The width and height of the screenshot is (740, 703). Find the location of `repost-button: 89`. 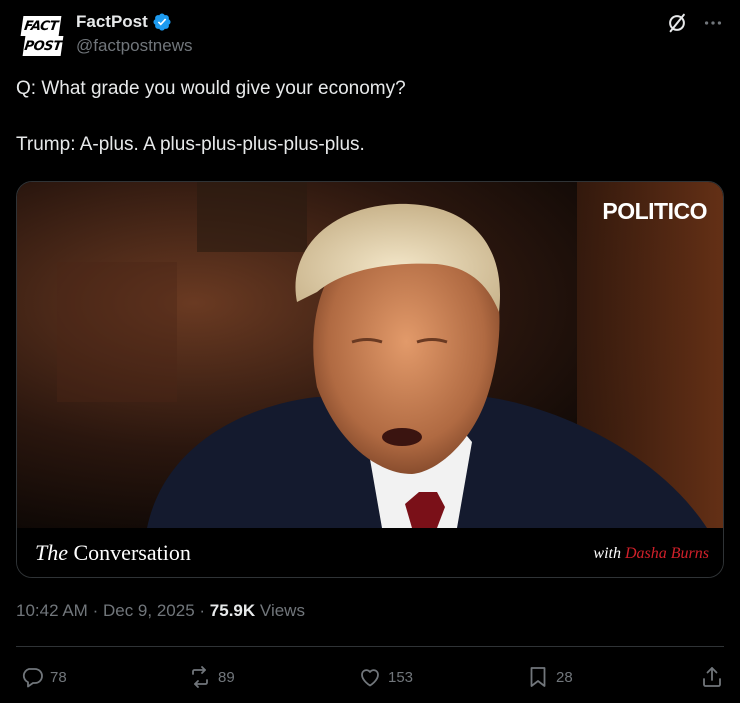

repost-button: 89 is located at coordinates (211, 677).